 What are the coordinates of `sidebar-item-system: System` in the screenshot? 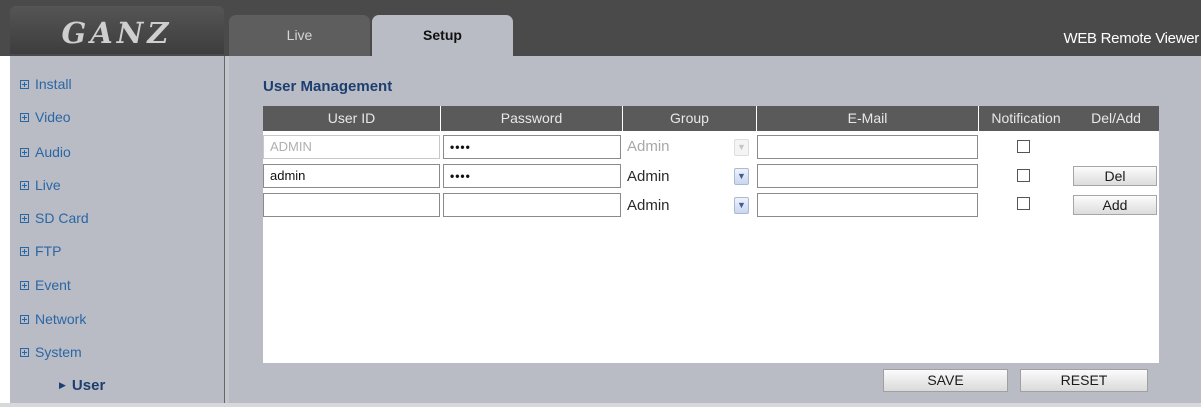 It's located at (51, 352).